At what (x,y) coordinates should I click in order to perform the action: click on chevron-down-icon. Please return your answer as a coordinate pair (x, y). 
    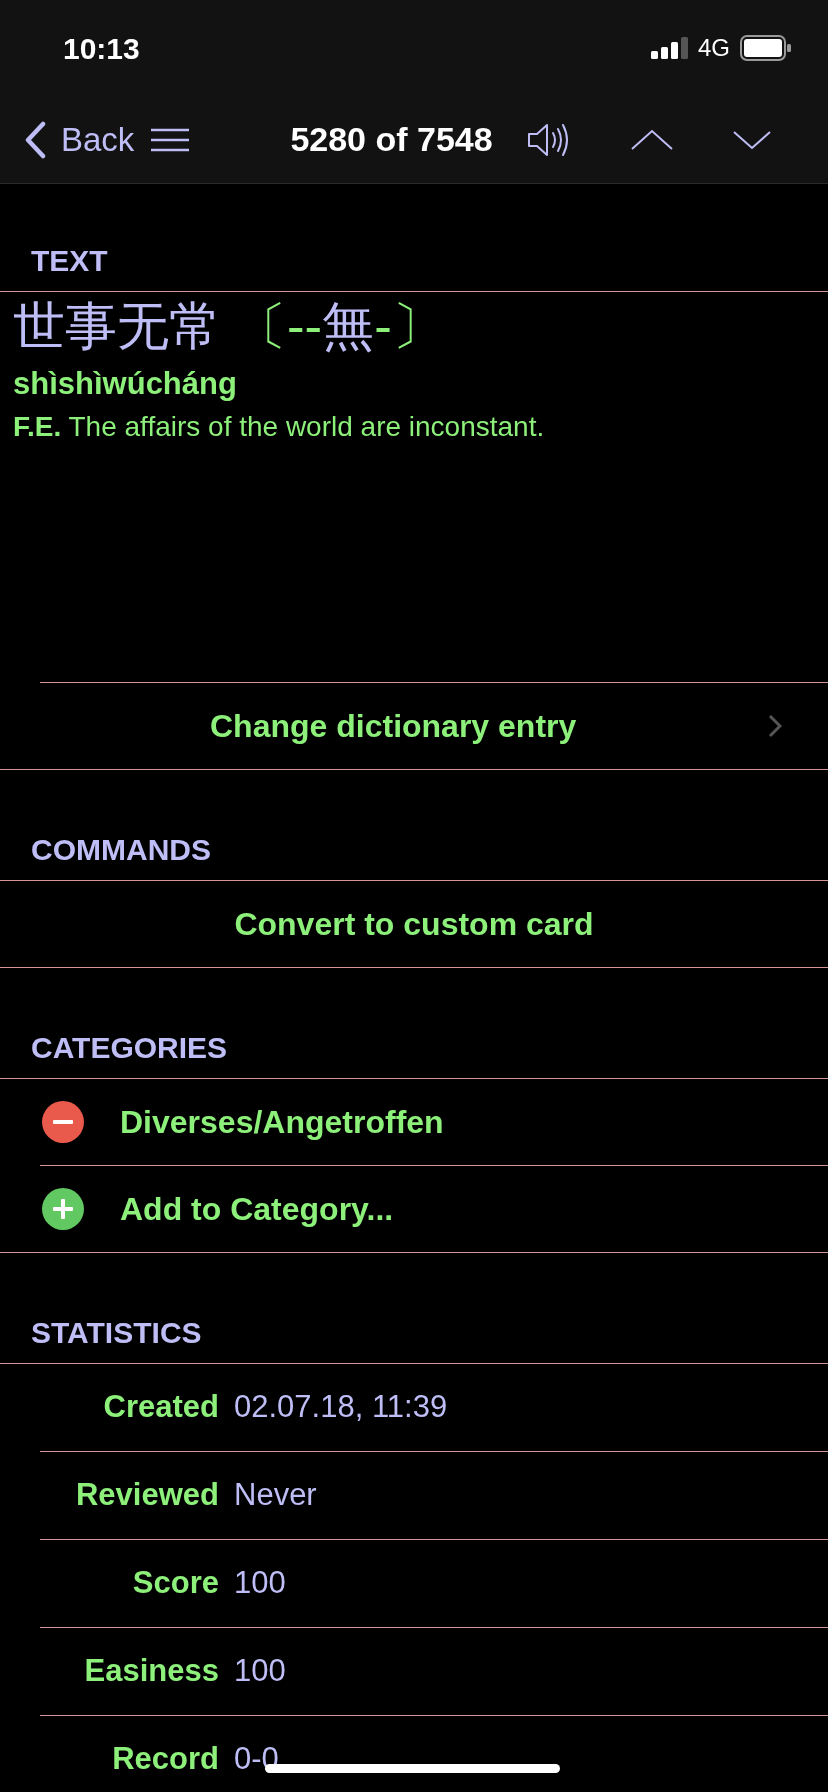
    Looking at the image, I should click on (751, 139).